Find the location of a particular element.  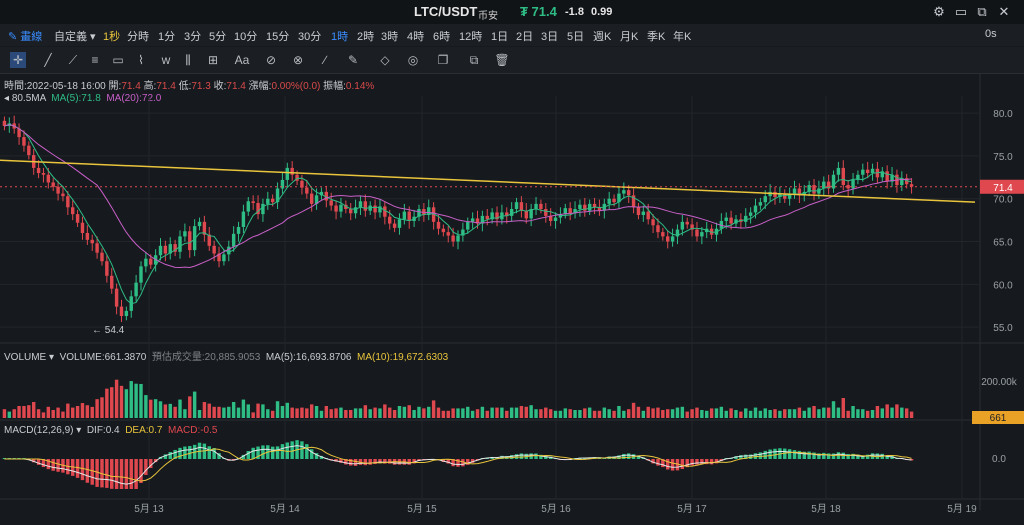

date-tick-label: 5月 17 is located at coordinates (692, 509).